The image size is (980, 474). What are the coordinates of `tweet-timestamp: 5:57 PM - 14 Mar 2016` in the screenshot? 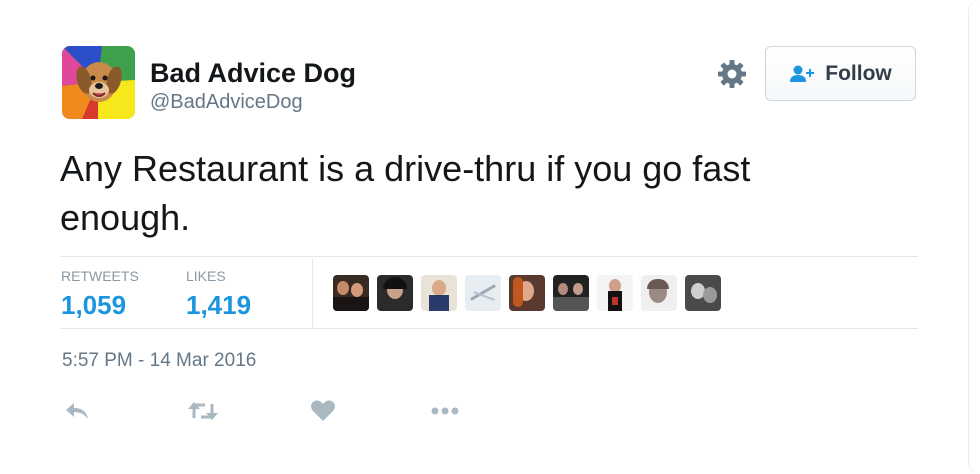 It's located at (159, 361).